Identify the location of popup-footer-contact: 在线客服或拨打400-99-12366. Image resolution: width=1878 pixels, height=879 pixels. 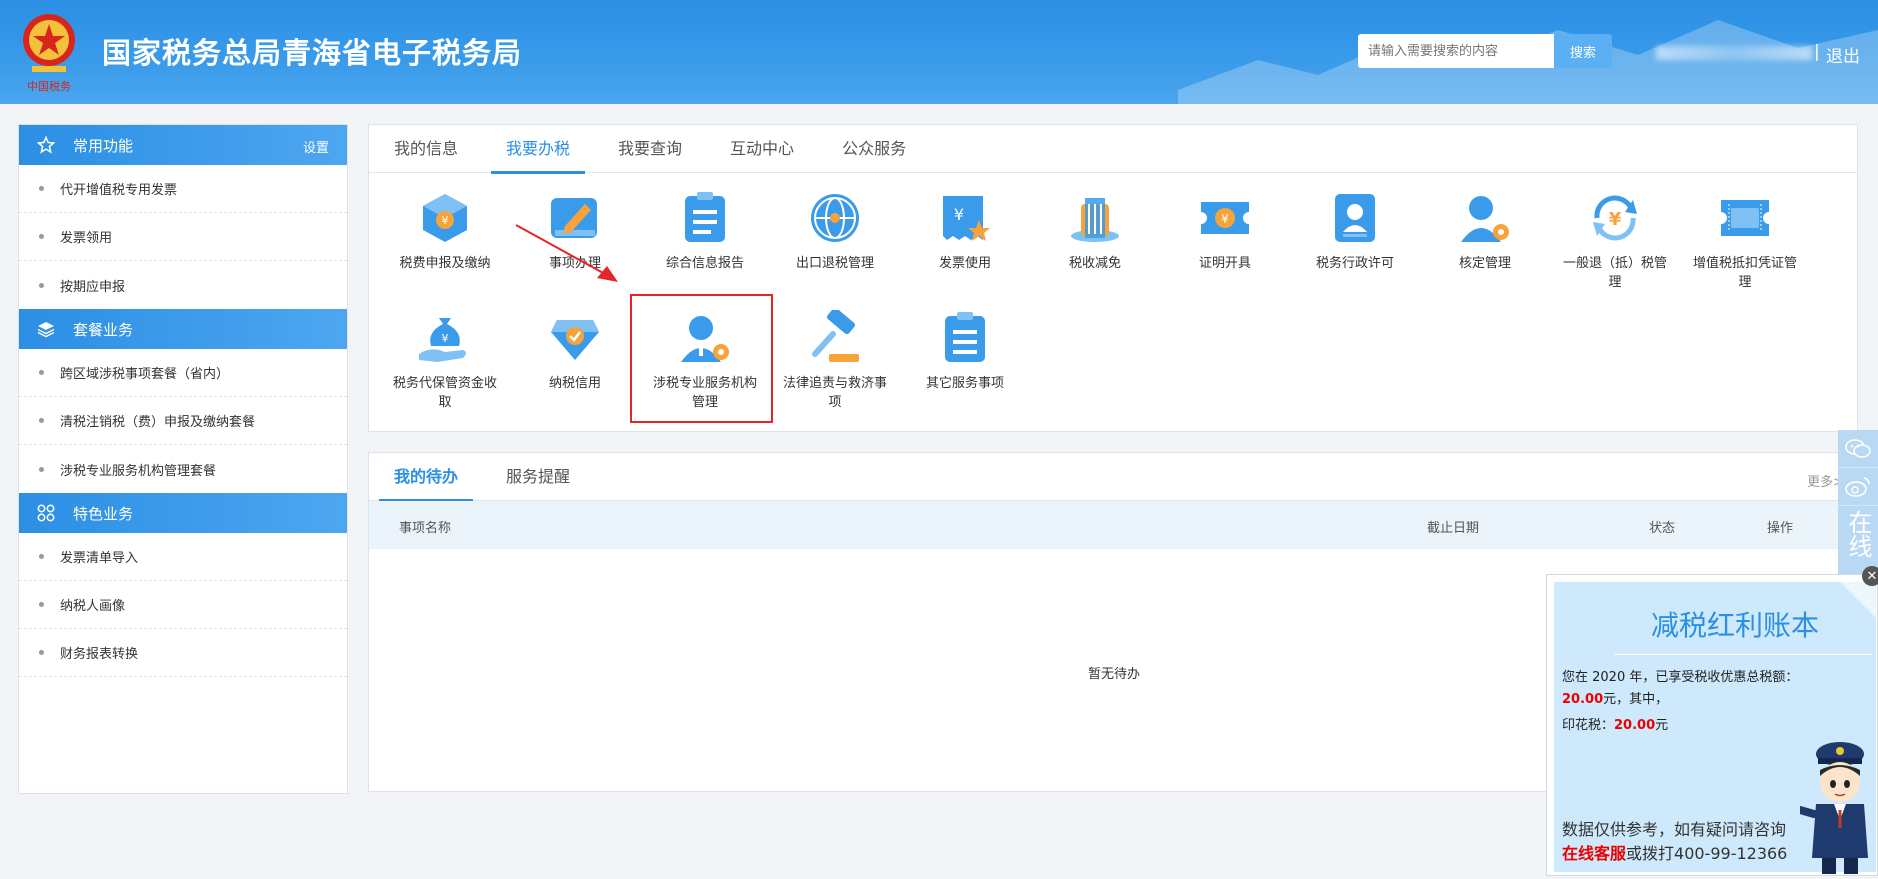
(1674, 852).